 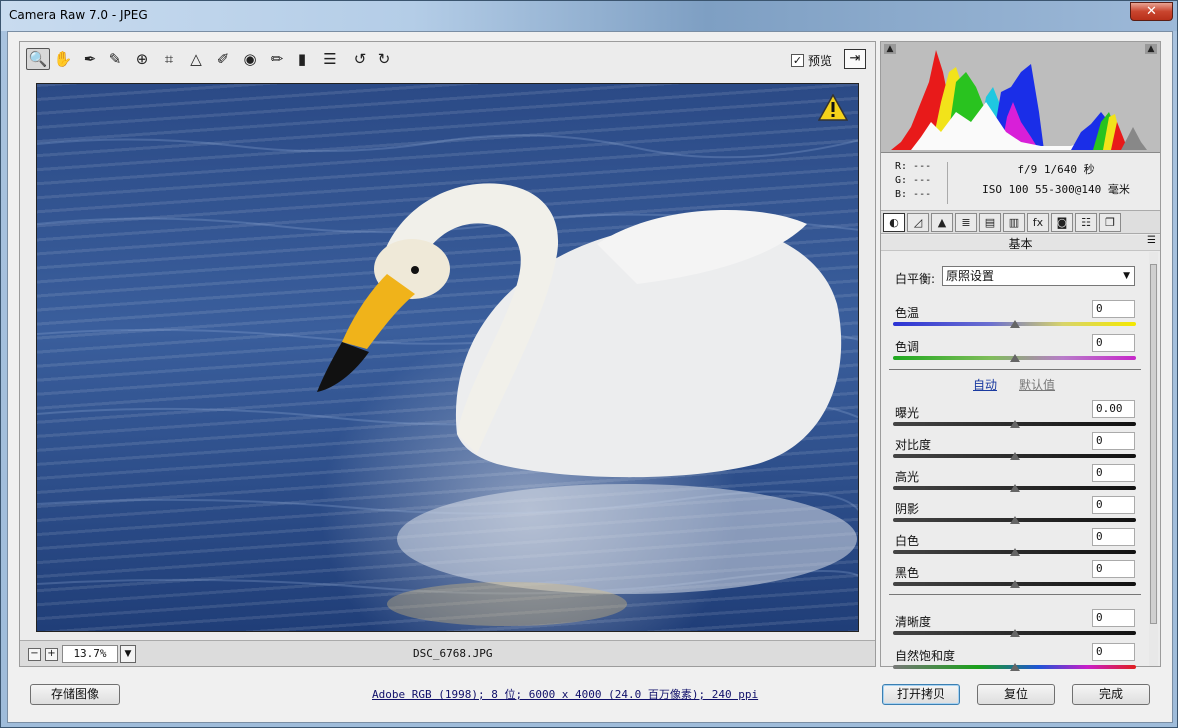 What do you see at coordinates (913, 166) in the screenshot?
I see `red-value: R: ---` at bounding box center [913, 166].